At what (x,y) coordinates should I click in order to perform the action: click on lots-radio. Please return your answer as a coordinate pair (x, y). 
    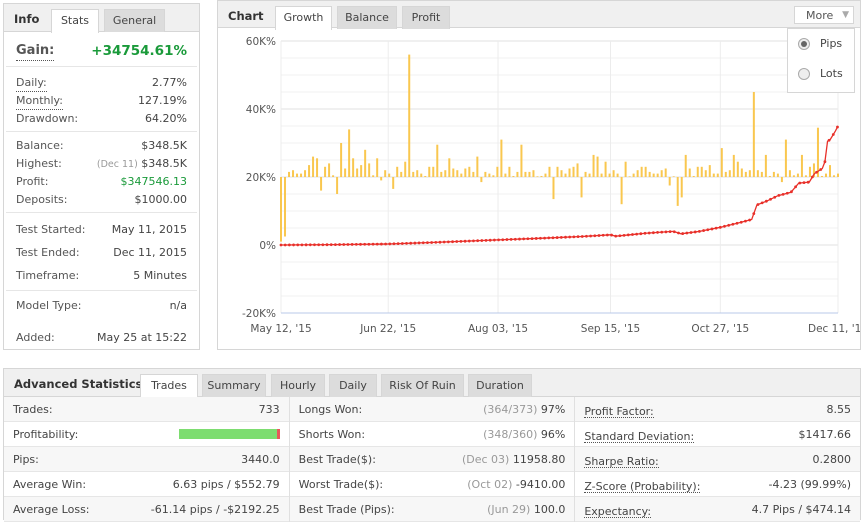
    Looking at the image, I should click on (804, 74).